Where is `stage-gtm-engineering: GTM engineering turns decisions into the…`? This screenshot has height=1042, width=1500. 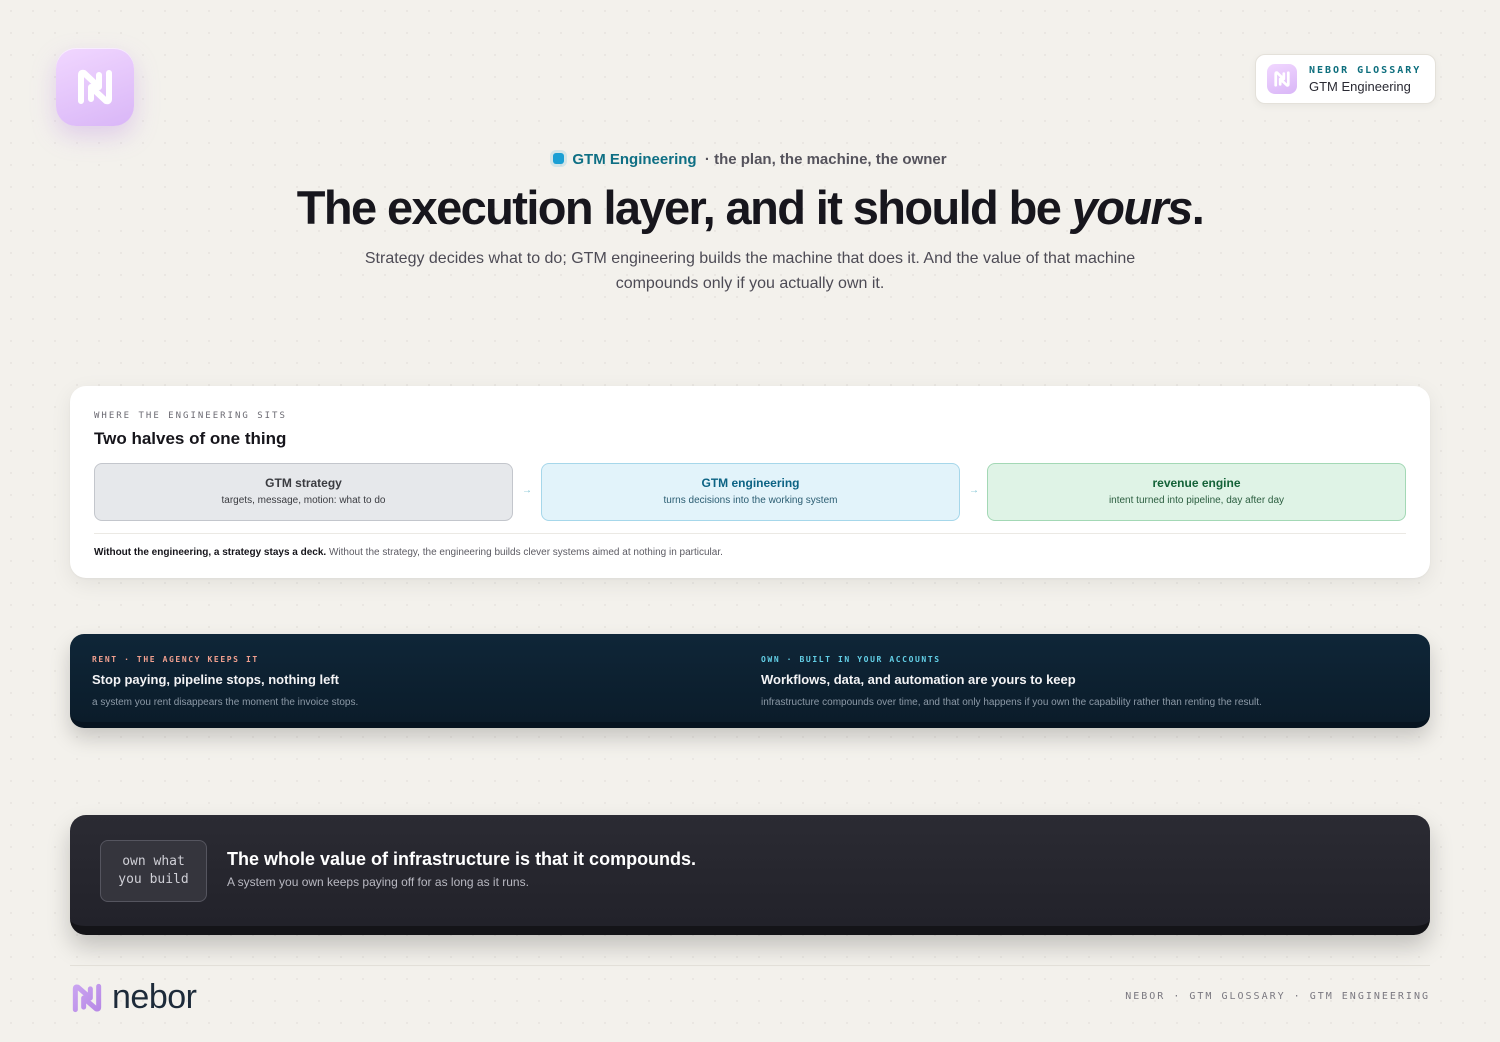
stage-gtm-engineering: GTM engineering turns decisions into the… is located at coordinates (750, 492).